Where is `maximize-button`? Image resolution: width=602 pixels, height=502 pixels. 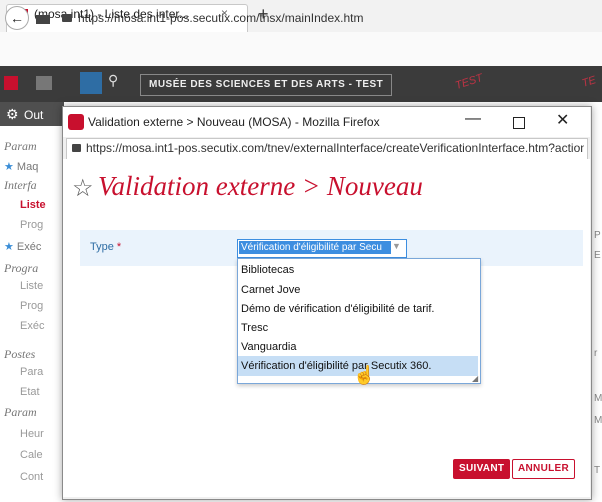 maximize-button is located at coordinates (519, 123).